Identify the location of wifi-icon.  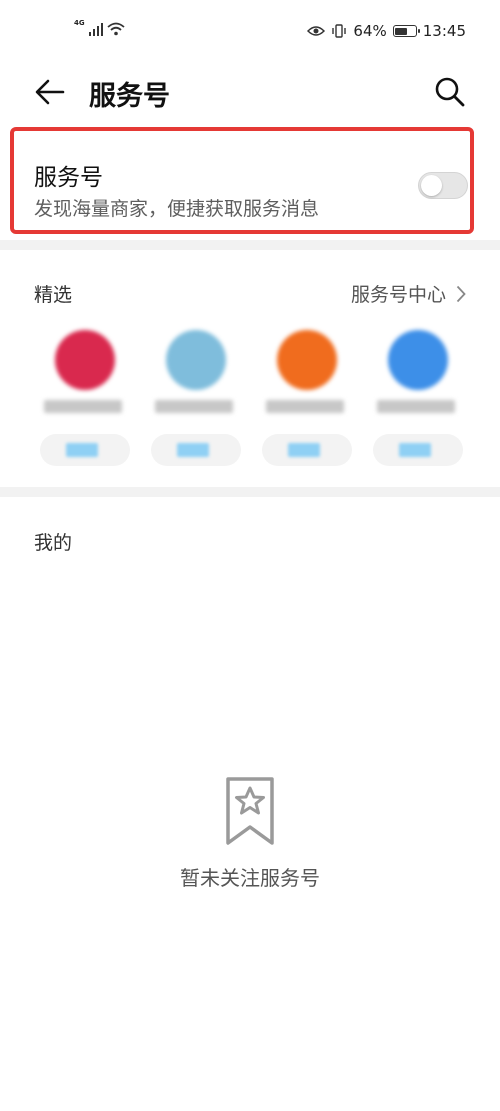
(116, 29).